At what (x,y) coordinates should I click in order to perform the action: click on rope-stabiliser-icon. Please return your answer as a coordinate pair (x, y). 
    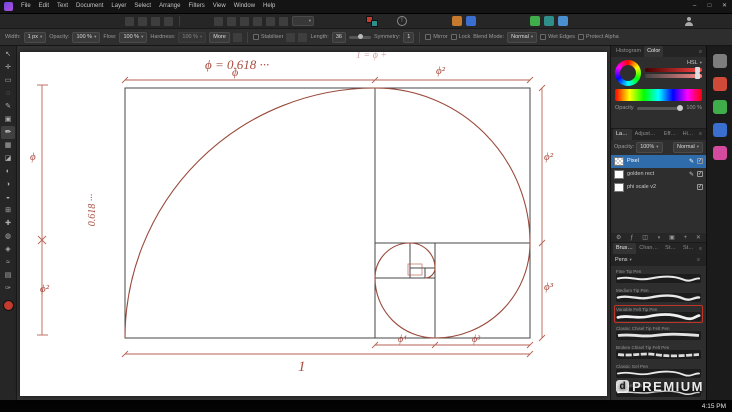
    Looking at the image, I should click on (291, 37).